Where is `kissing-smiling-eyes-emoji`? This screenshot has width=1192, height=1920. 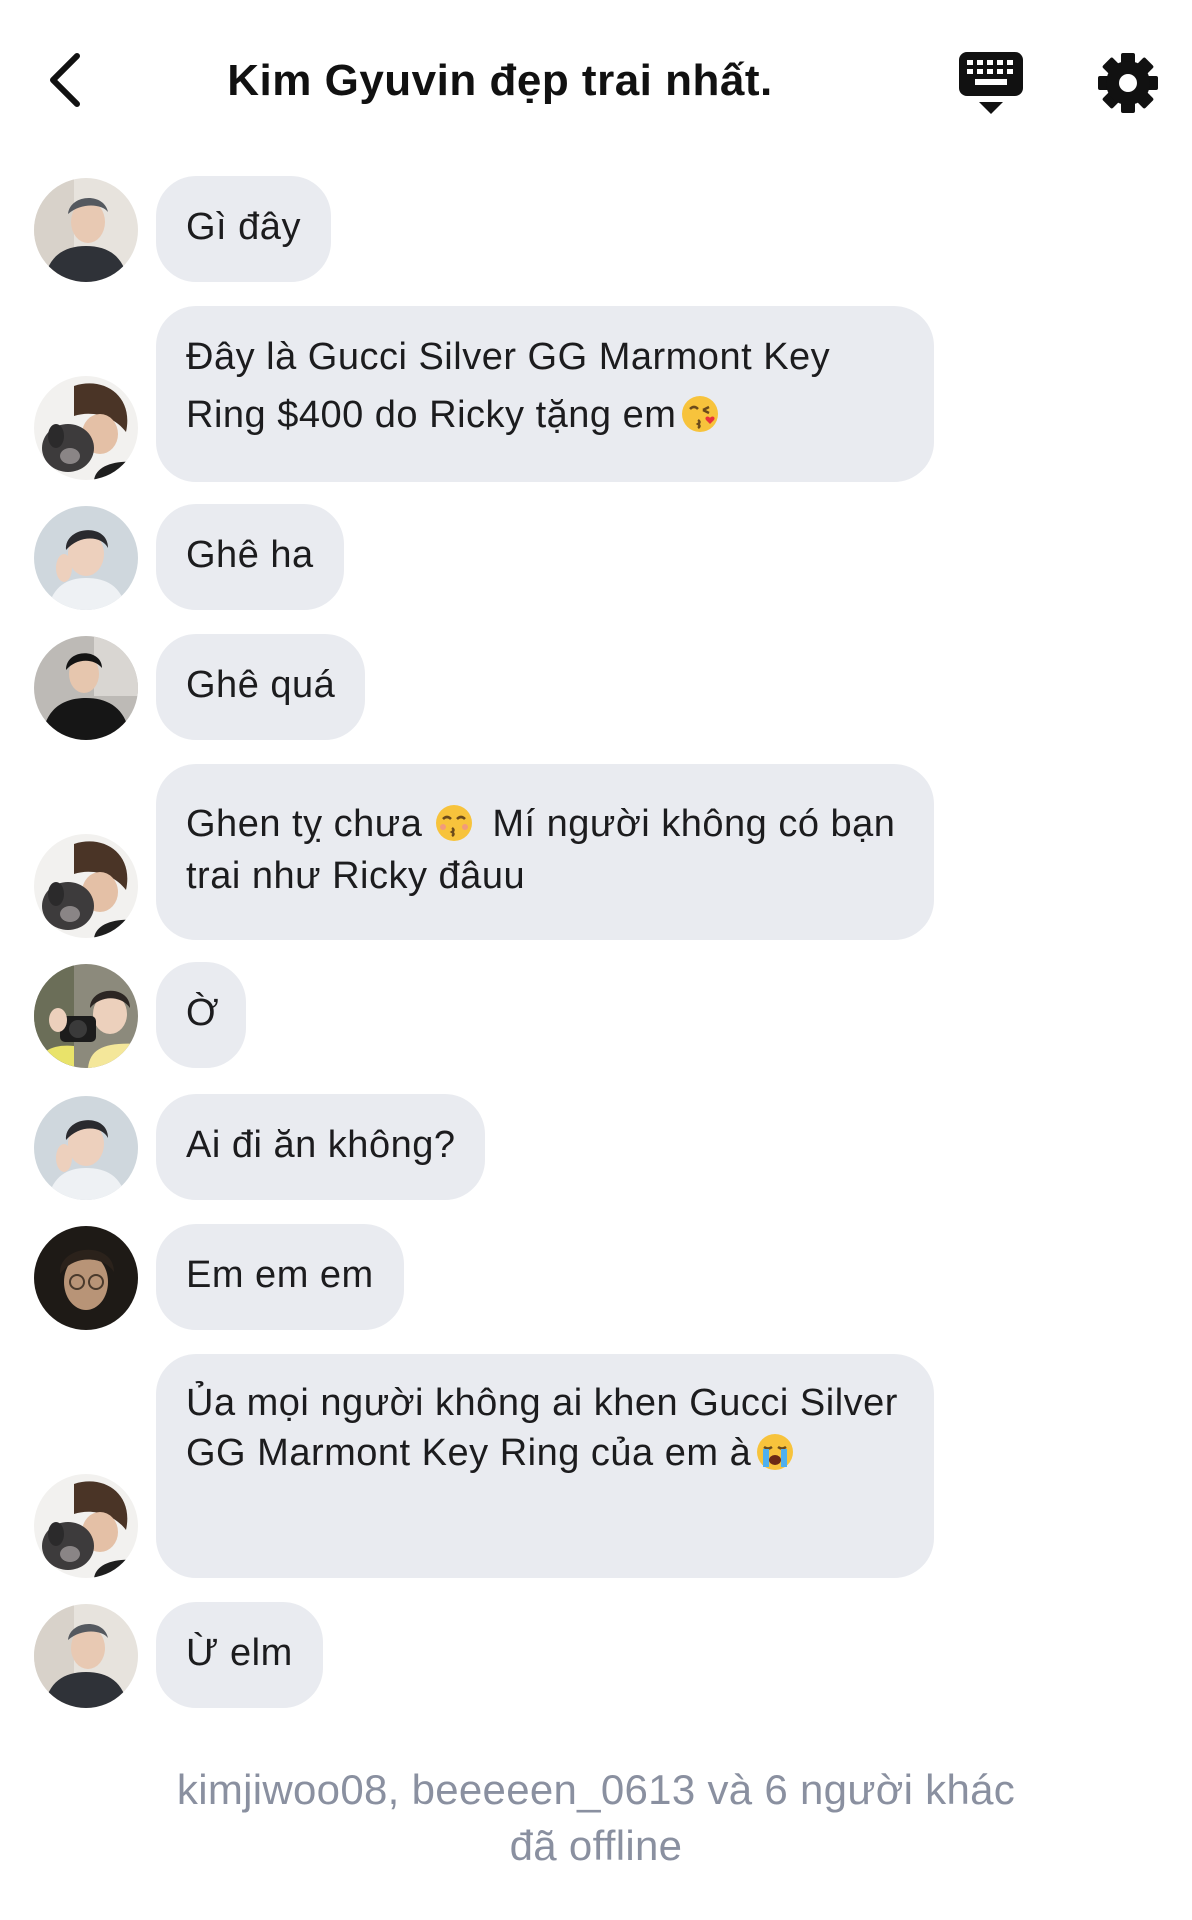
kissing-smiling-eyes-emoji is located at coordinates (454, 823).